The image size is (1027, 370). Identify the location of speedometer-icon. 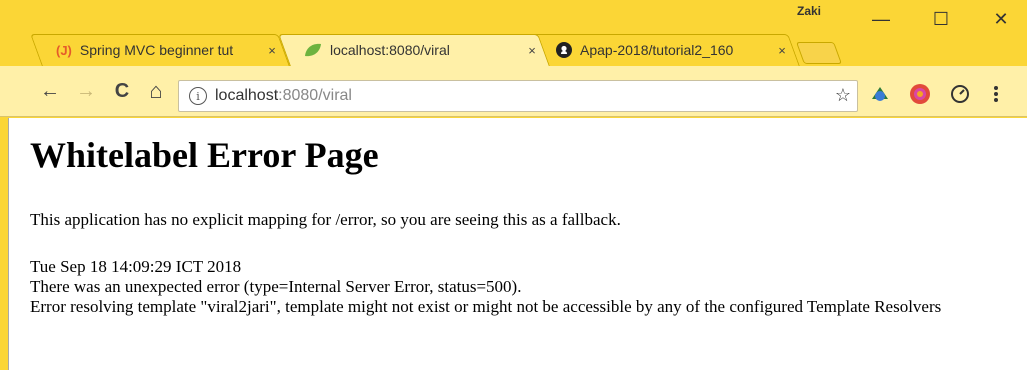
(960, 94).